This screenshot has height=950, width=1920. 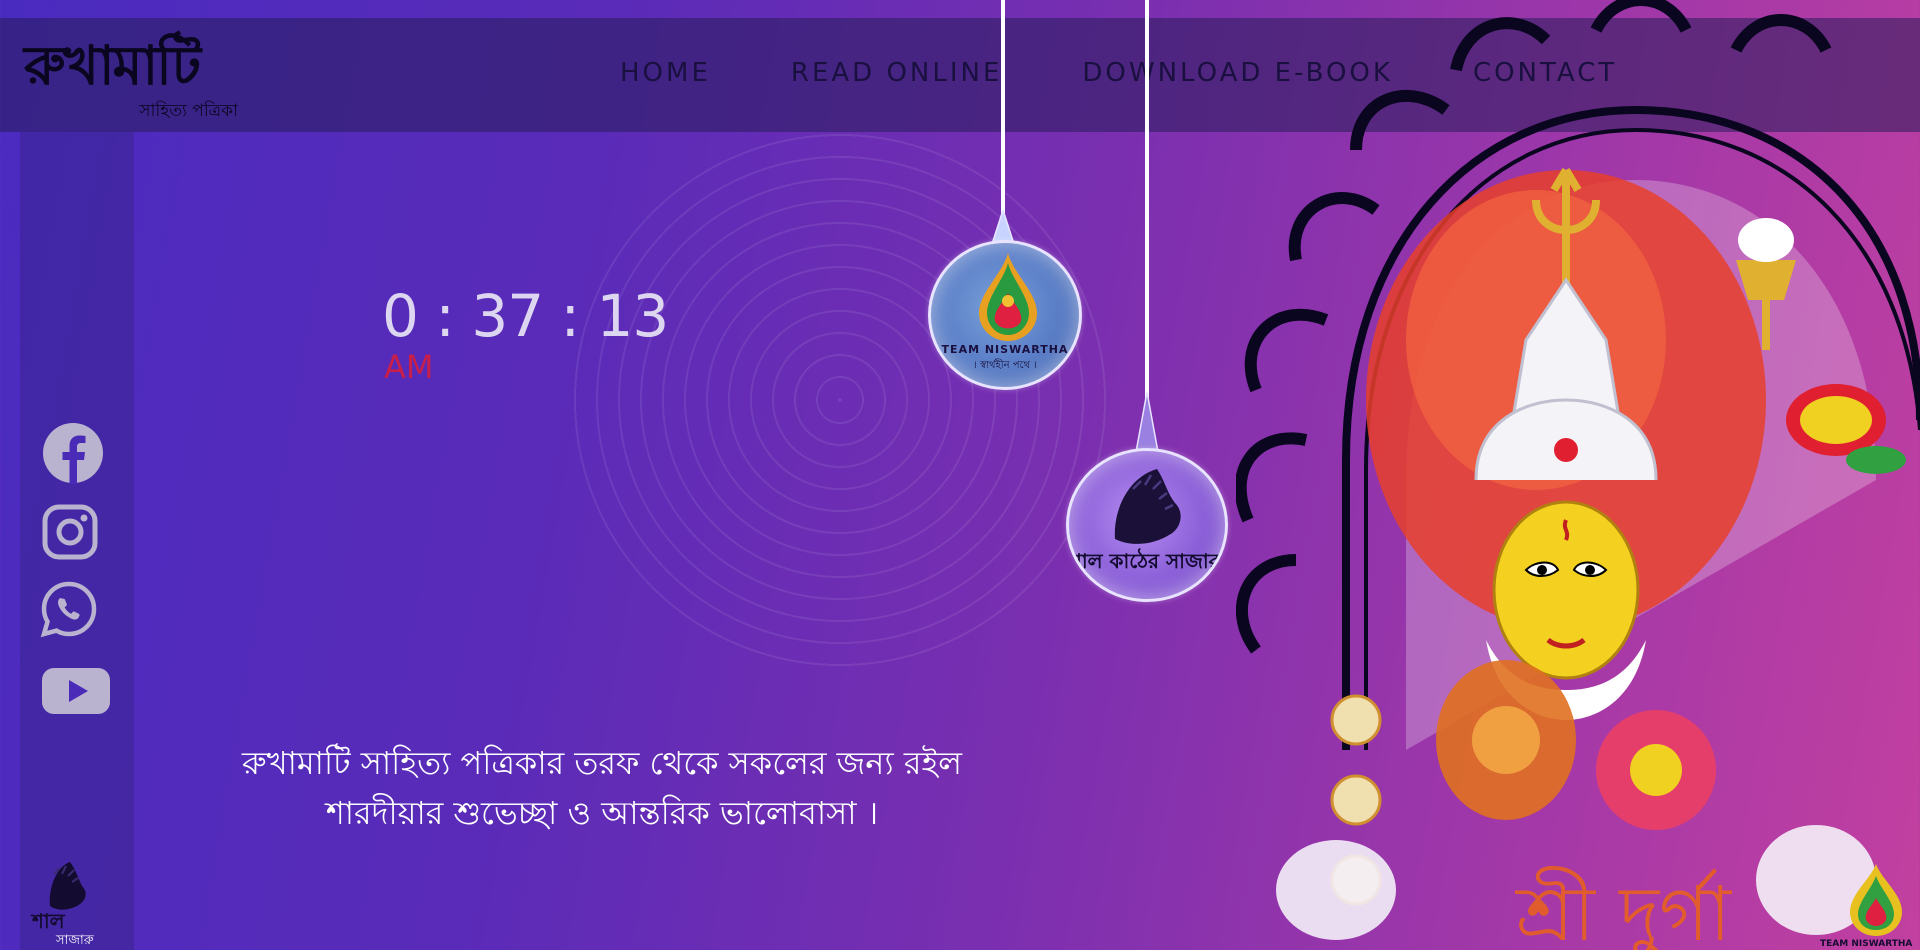 I want to click on logo-subtitle: সাহিত্য পত্রিকা, so click(x=188, y=111).